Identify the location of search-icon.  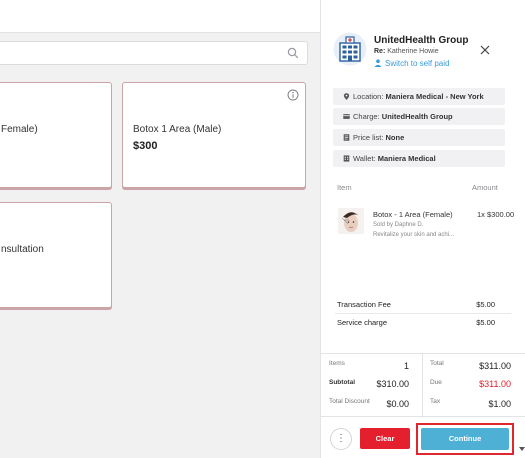
(293, 53).